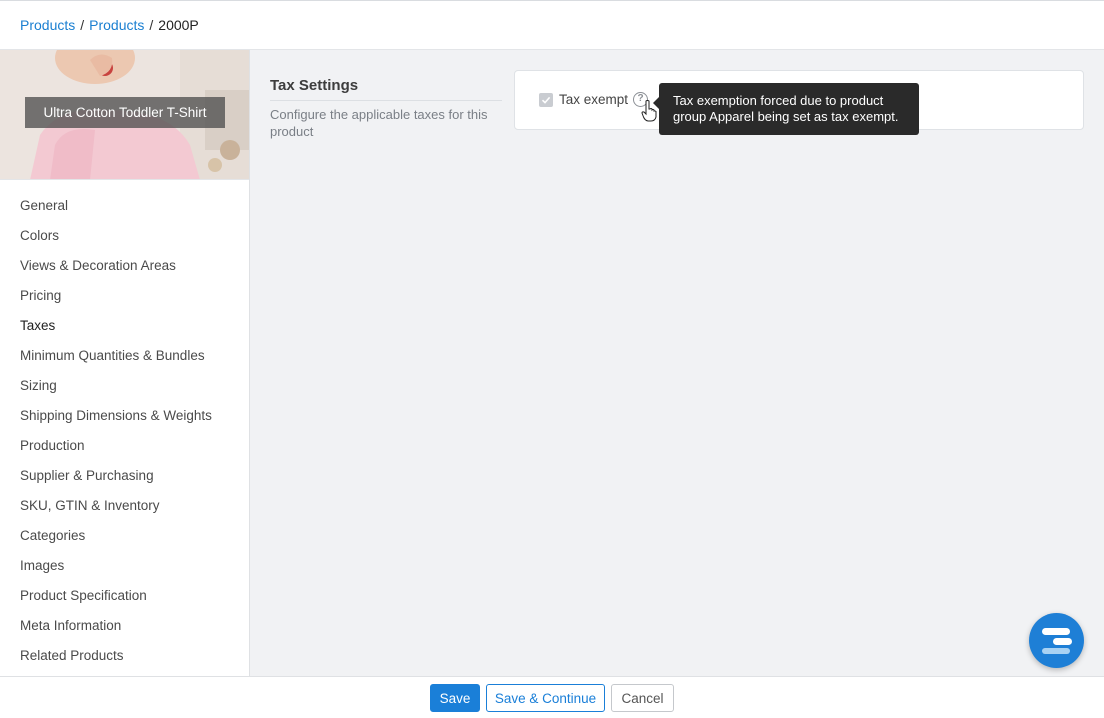 Image resolution: width=1104 pixels, height=718 pixels. I want to click on breadcrumb-current: 2000P, so click(178, 25).